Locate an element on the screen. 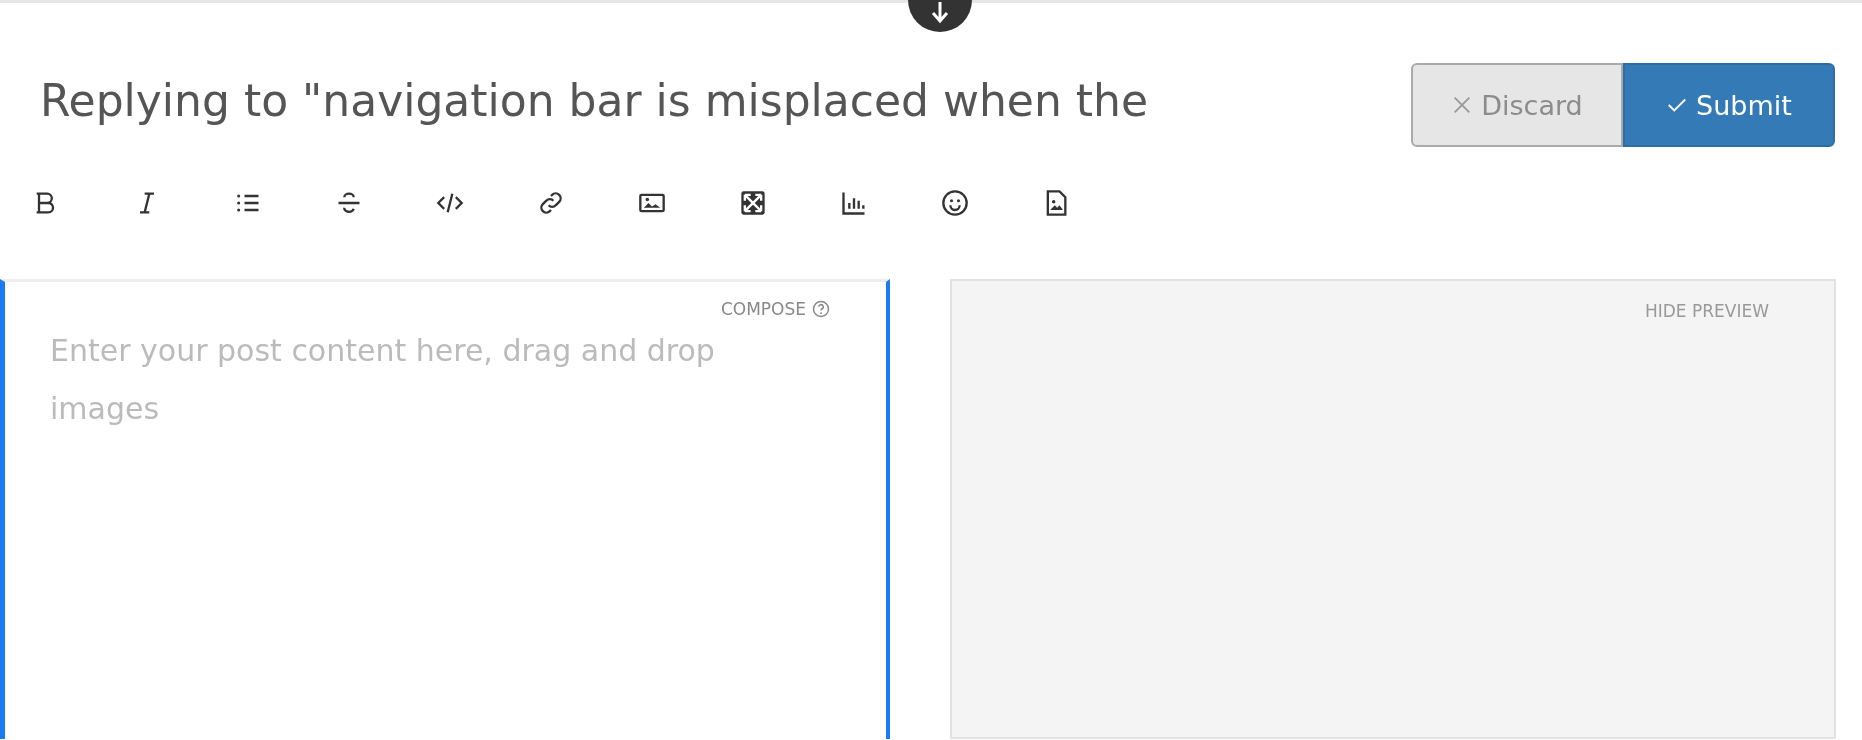 The height and width of the screenshot is (740, 1862). submit-button: Submit is located at coordinates (1729, 105).